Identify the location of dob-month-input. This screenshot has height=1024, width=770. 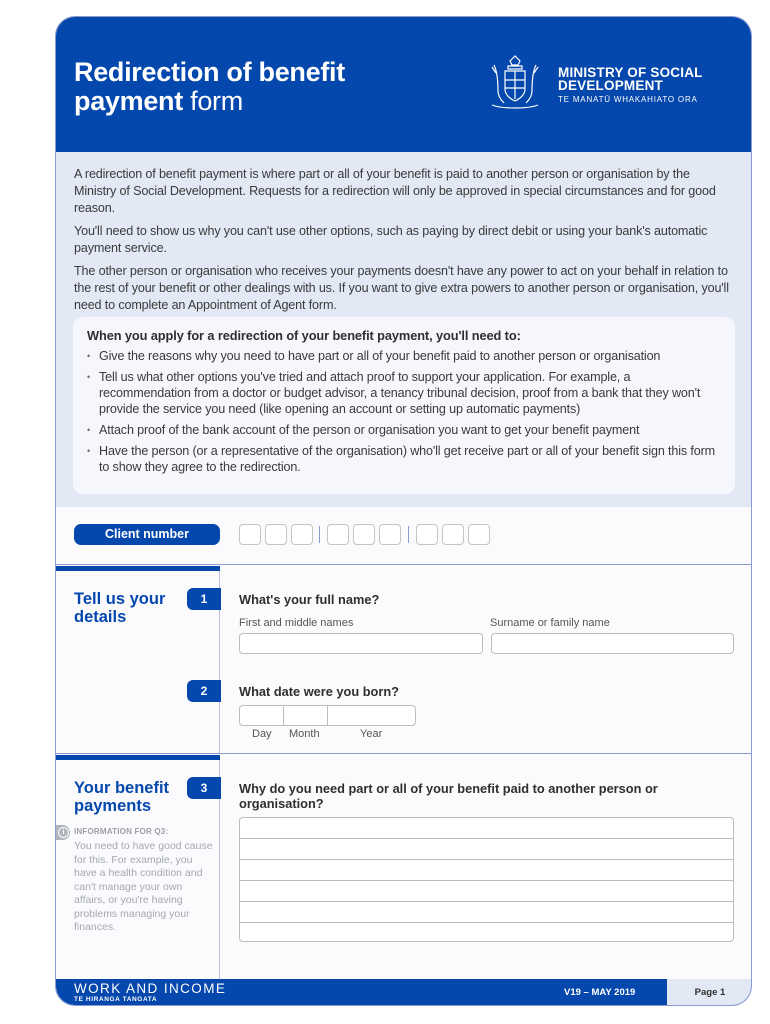
(305, 715).